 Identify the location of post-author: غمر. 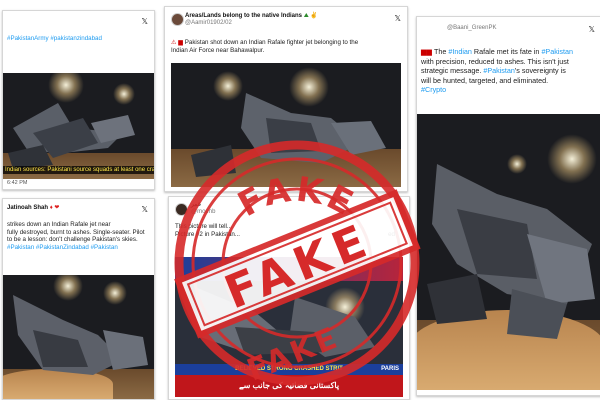
(196, 205).